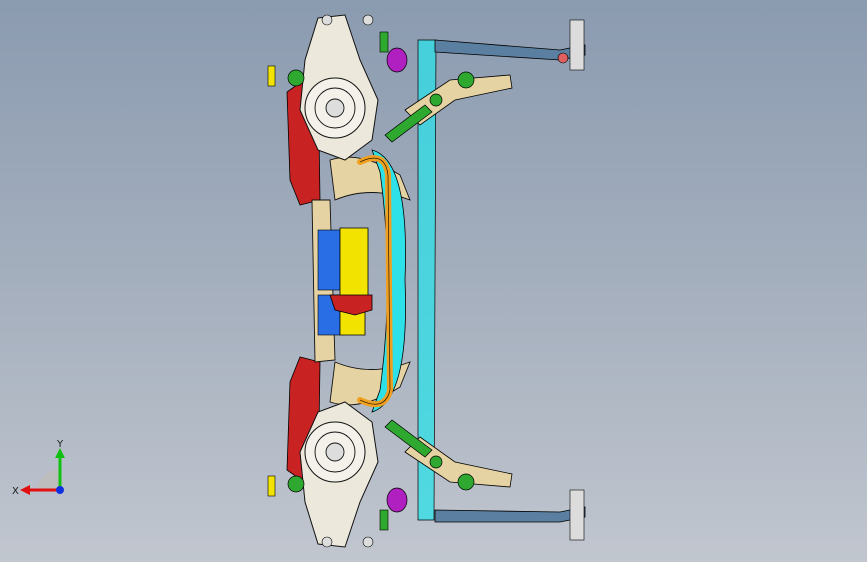 The image size is (867, 562). I want to click on green-bracket-top, so click(384, 42).